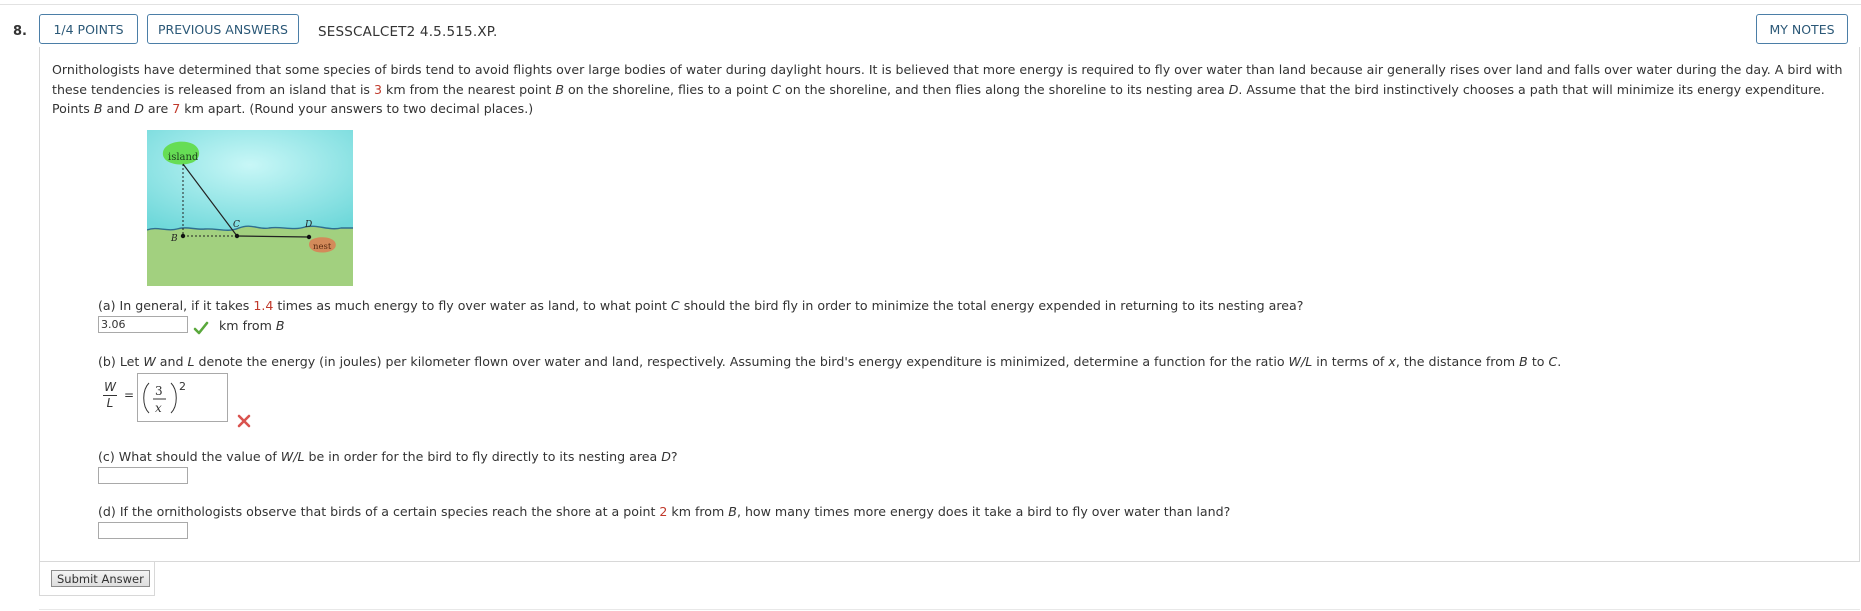  Describe the element at coordinates (247, 325) in the screenshot. I see `units-text: km from` at that location.